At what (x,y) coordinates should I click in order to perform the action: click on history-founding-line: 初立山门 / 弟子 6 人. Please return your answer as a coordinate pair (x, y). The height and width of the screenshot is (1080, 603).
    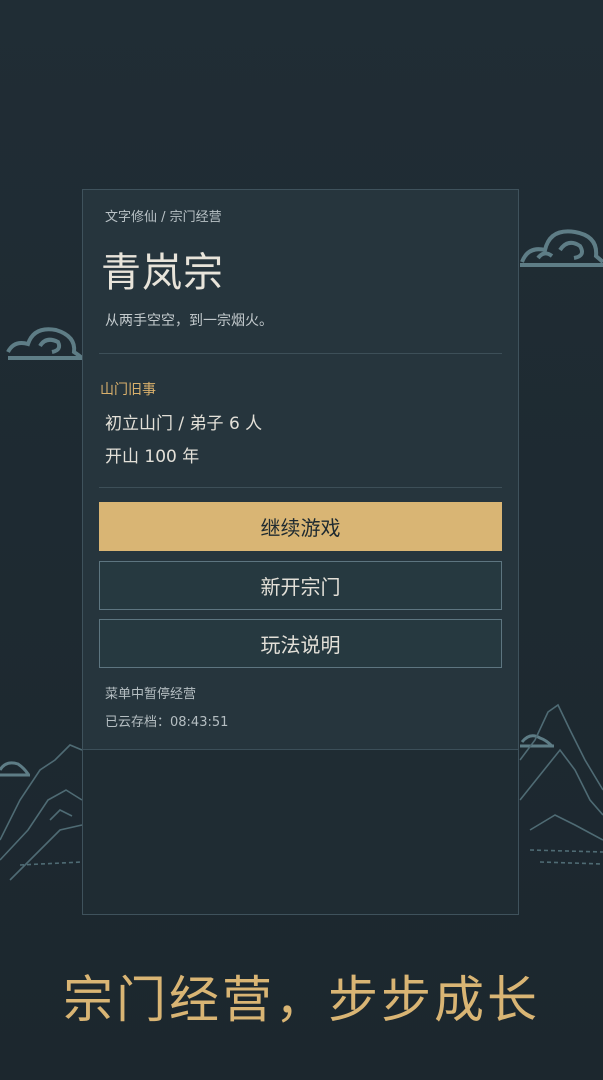
    Looking at the image, I should click on (184, 424).